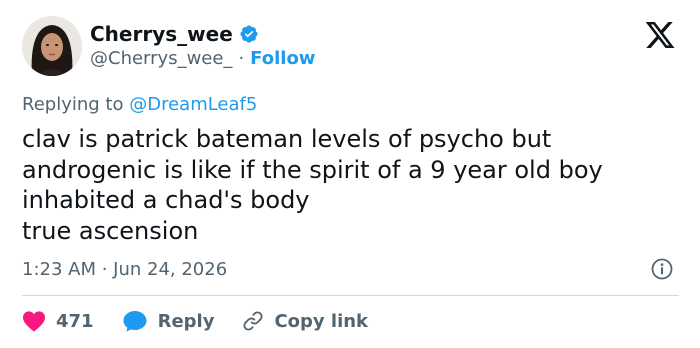 Image resolution: width=700 pixels, height=348 pixels. What do you see at coordinates (75, 321) in the screenshot?
I see `like-count: 471` at bounding box center [75, 321].